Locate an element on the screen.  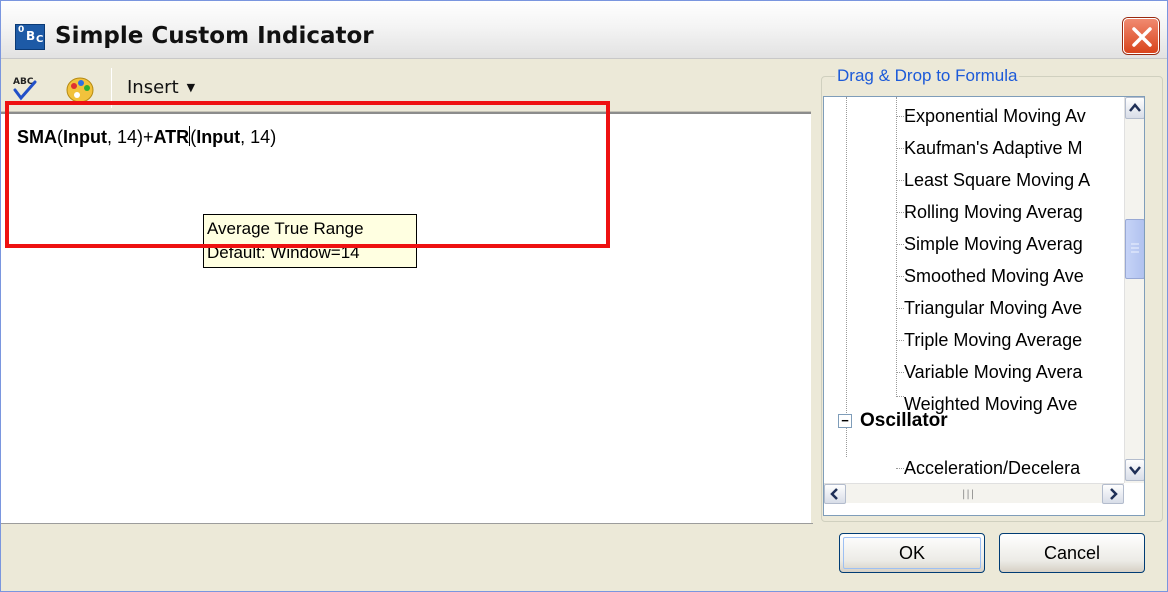
ok-button: OK is located at coordinates (912, 553).